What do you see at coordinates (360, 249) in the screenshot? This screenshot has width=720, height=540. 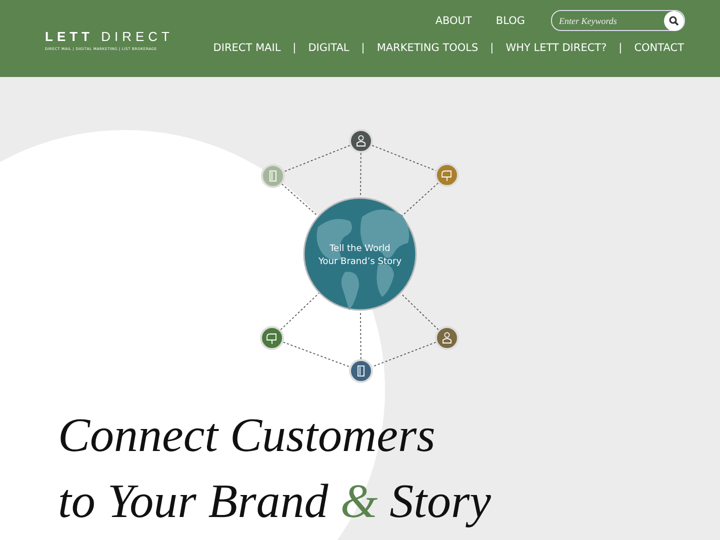 I see `globe-caption: Tell the World` at bounding box center [360, 249].